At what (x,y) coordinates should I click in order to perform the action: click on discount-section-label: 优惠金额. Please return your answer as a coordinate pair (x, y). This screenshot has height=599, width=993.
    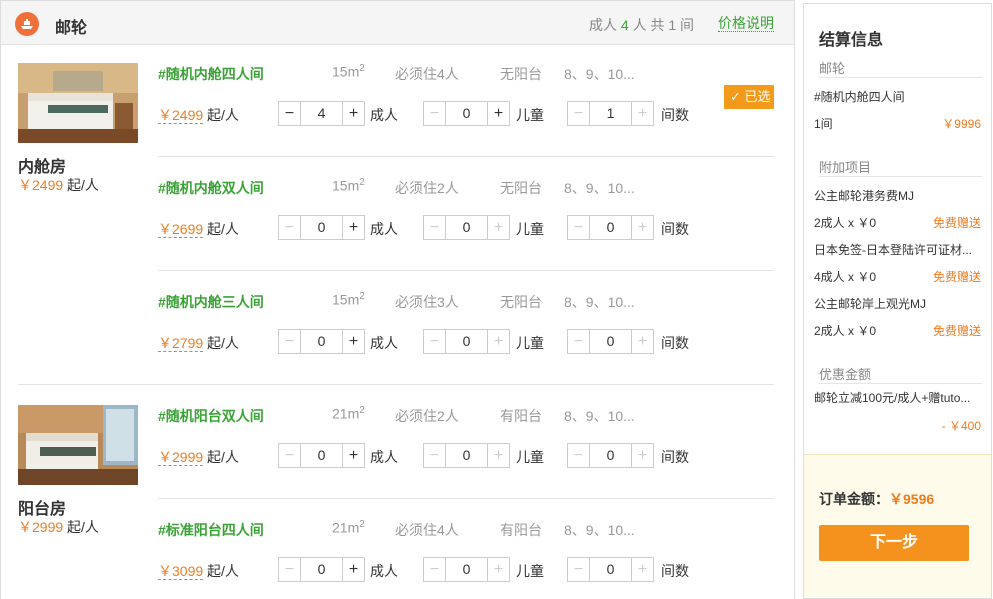
    Looking at the image, I should click on (845, 374).